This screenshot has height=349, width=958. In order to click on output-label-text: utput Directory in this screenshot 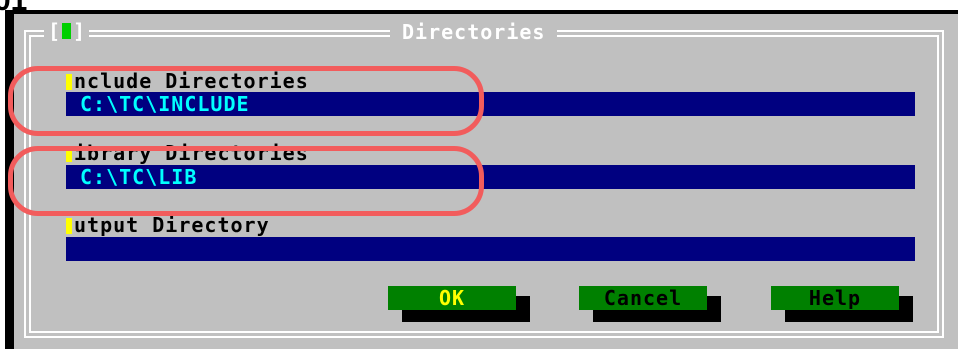, I will do `click(172, 225)`.